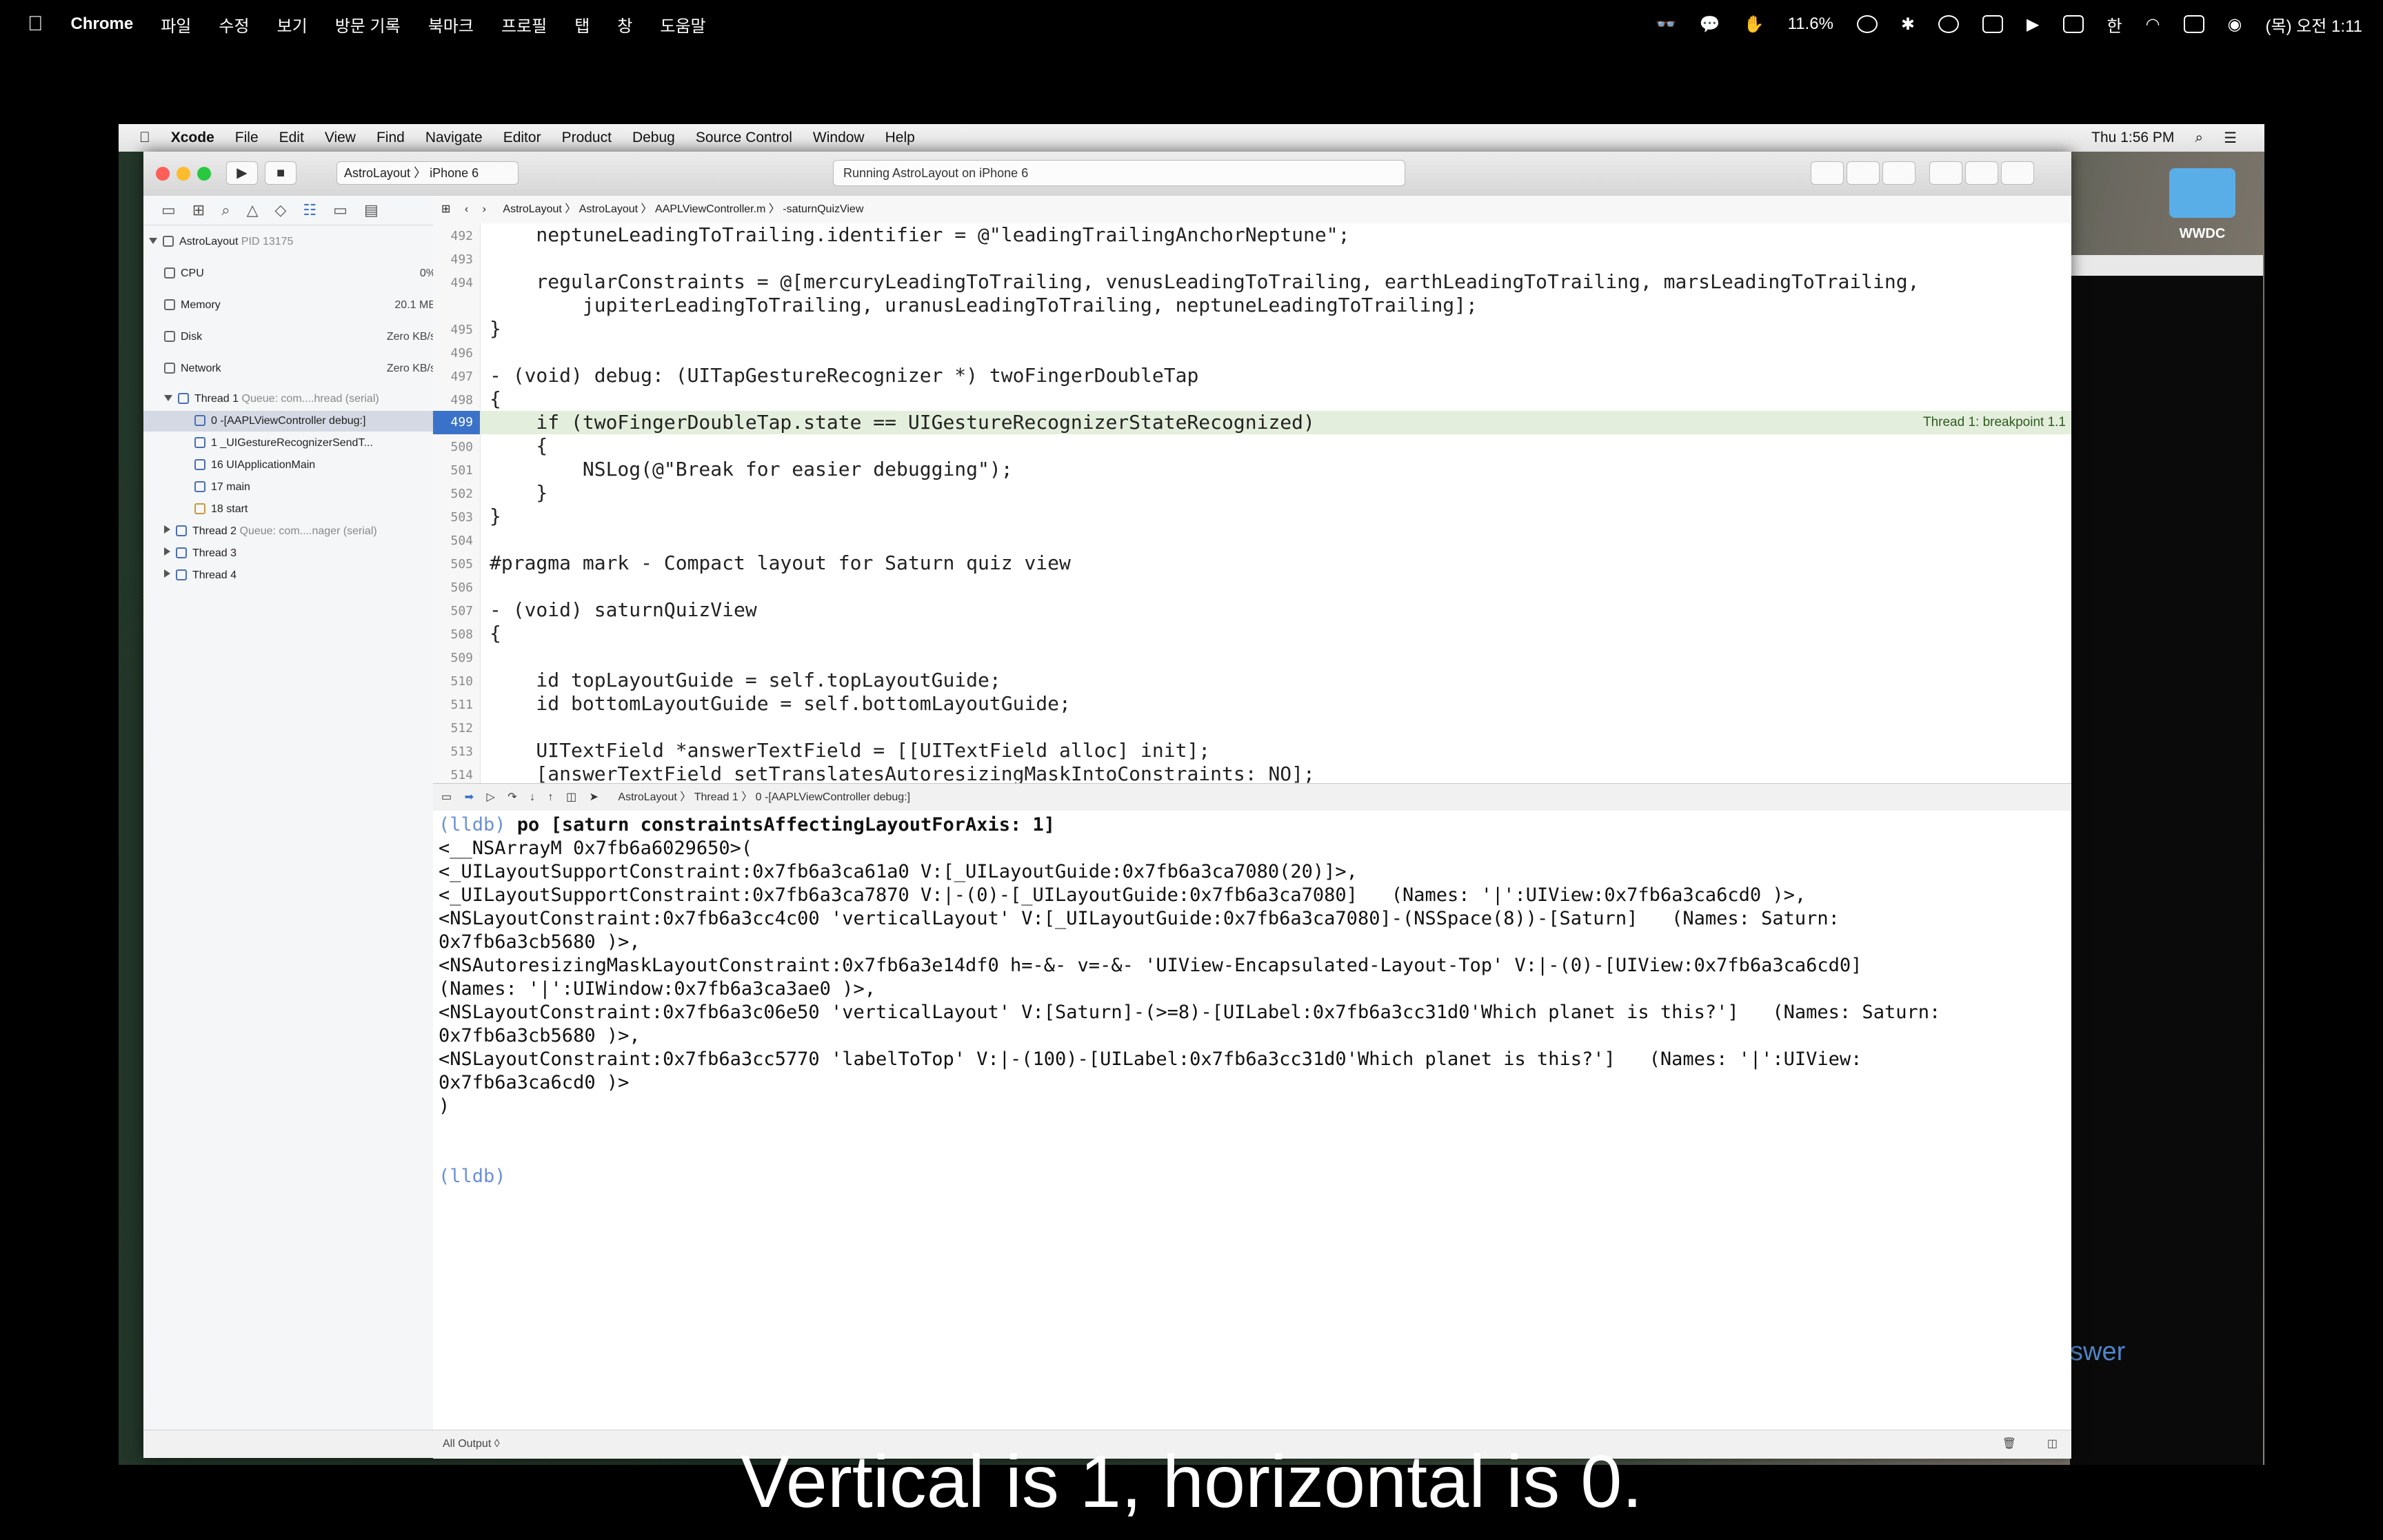  Describe the element at coordinates (484, 209) in the screenshot. I see `forward-icon: ›` at that location.